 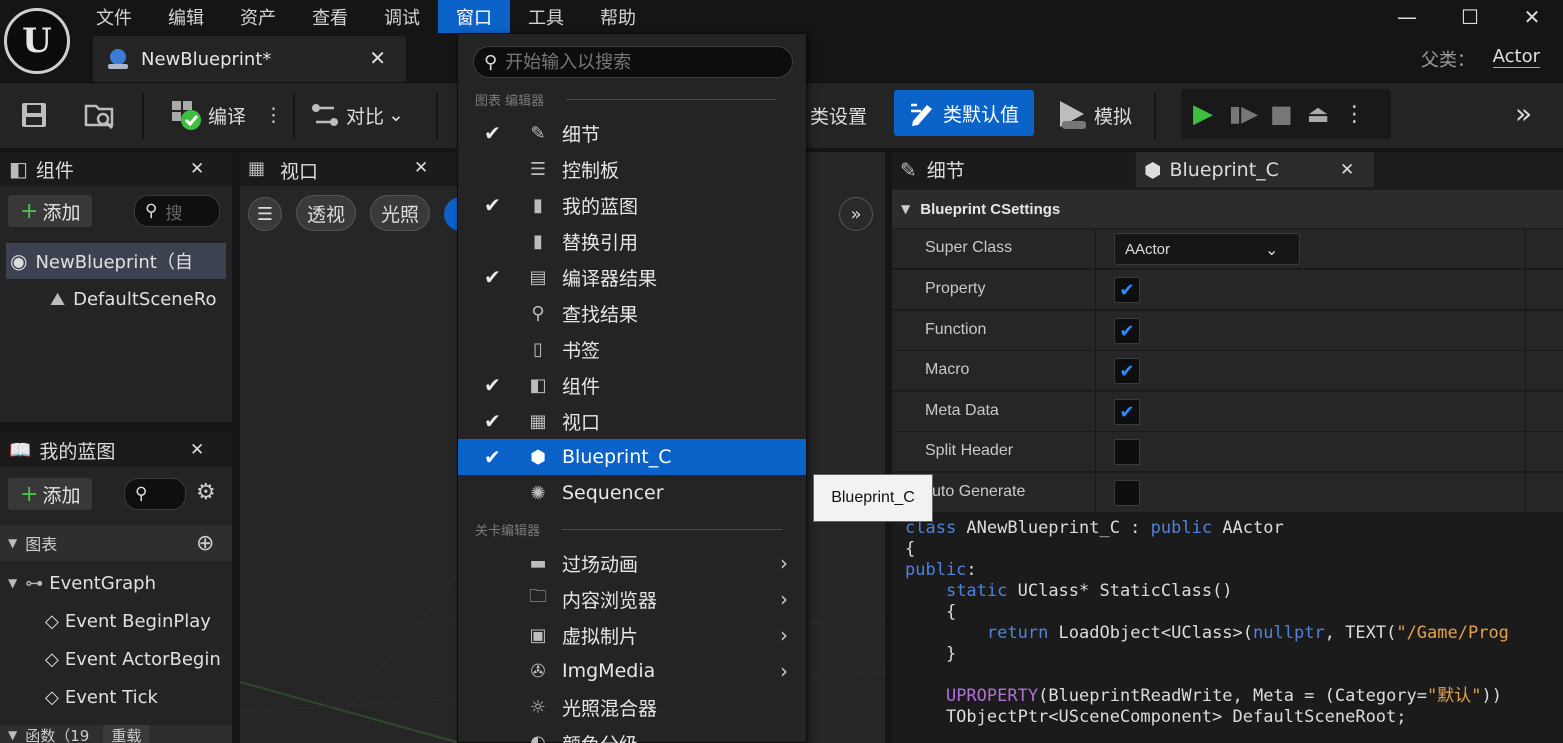 What do you see at coordinates (138, 659) in the screenshot?
I see `event-item: ◇ Event ActorBegin` at bounding box center [138, 659].